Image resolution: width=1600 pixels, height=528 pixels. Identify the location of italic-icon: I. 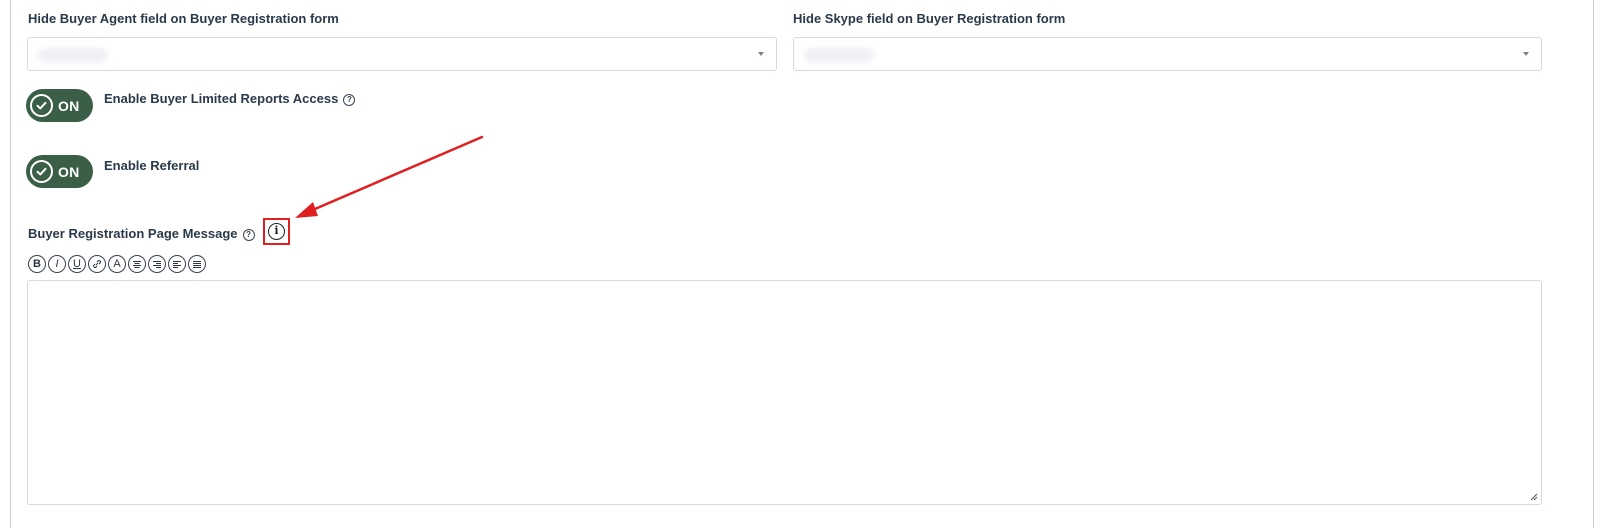
(57, 264).